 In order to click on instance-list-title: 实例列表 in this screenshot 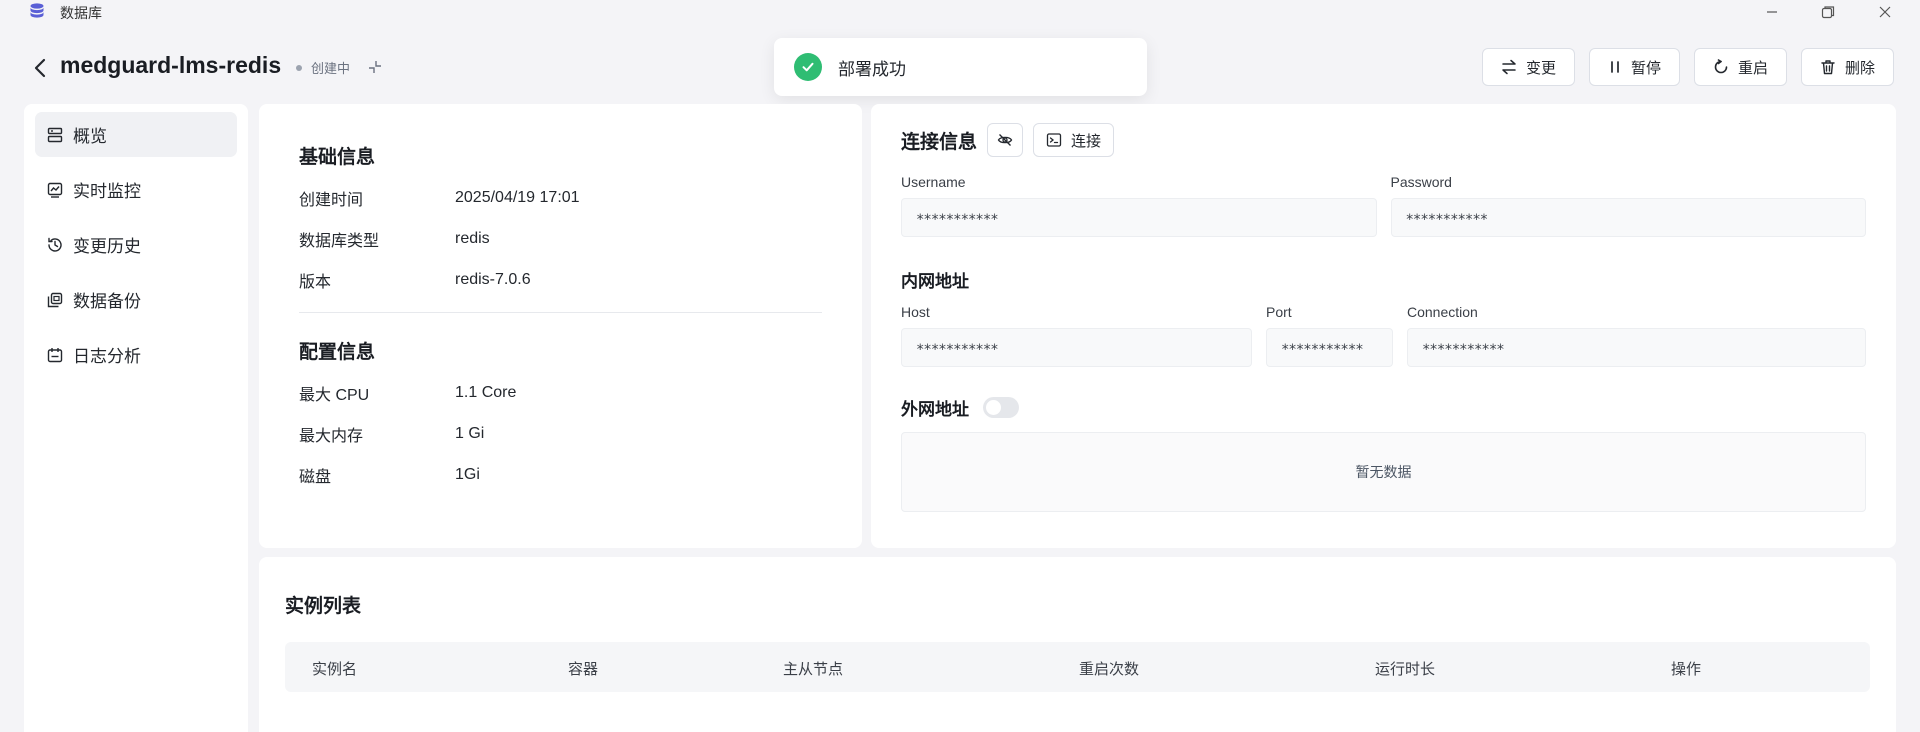, I will do `click(323, 606)`.